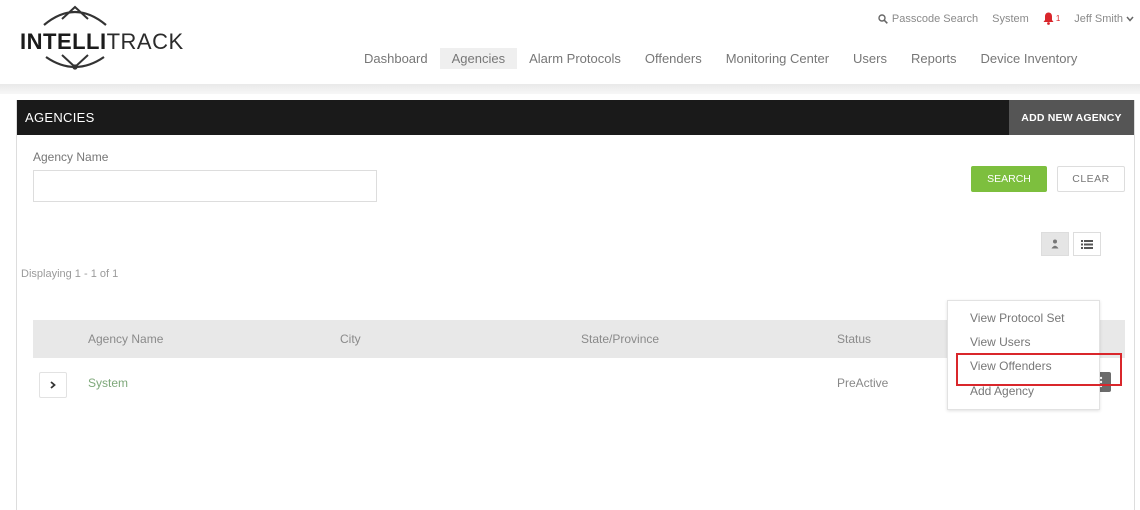  What do you see at coordinates (935, 18) in the screenshot?
I see `passcode-search-label: Passcode Search` at bounding box center [935, 18].